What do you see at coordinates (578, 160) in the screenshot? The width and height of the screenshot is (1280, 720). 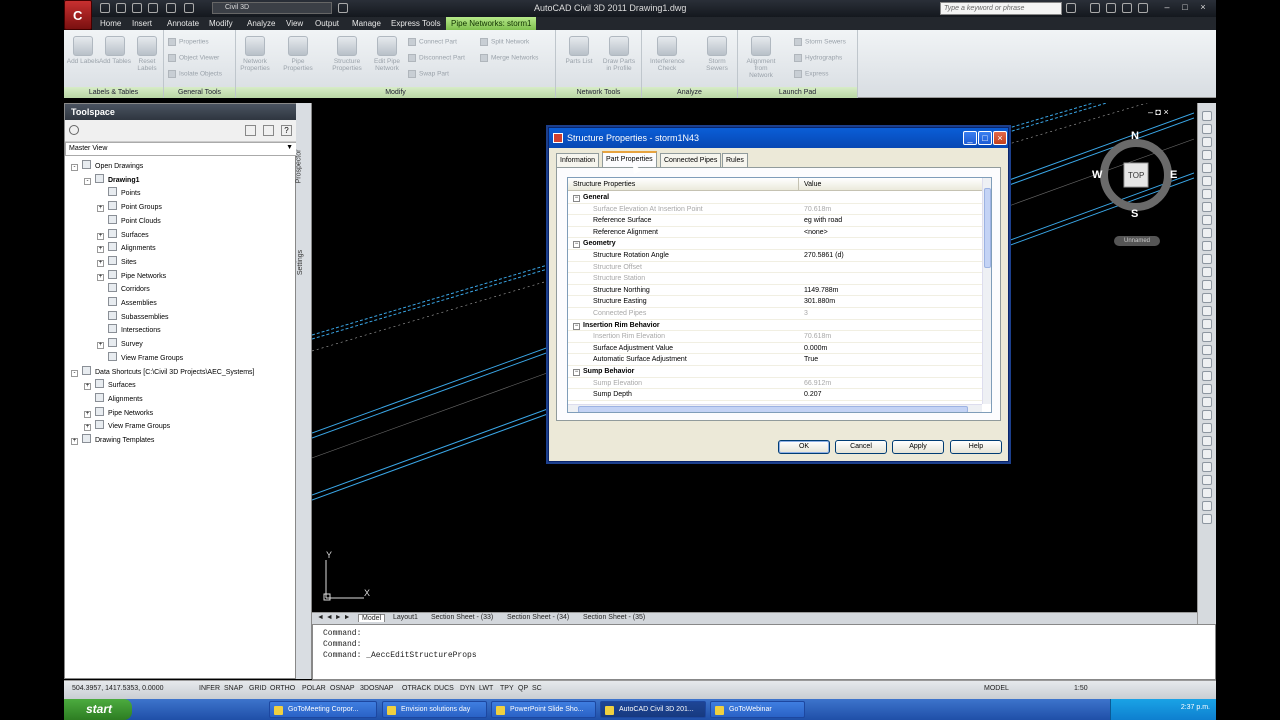 I see `tab-information: Information` at bounding box center [578, 160].